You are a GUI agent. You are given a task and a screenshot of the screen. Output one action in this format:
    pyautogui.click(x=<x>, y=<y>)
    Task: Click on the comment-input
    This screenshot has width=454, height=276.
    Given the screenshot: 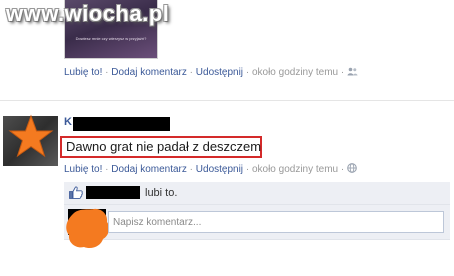 What is the action you would take?
    pyautogui.click(x=276, y=222)
    